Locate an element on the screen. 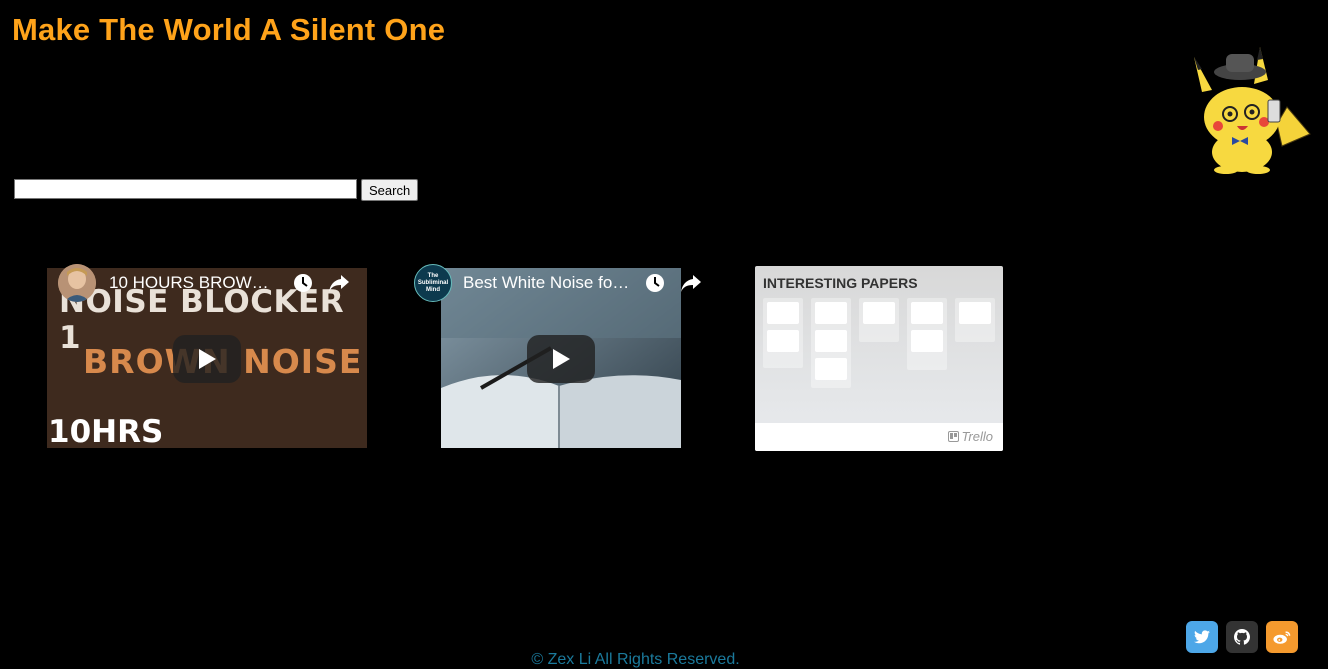  twitter-link is located at coordinates (1202, 637).